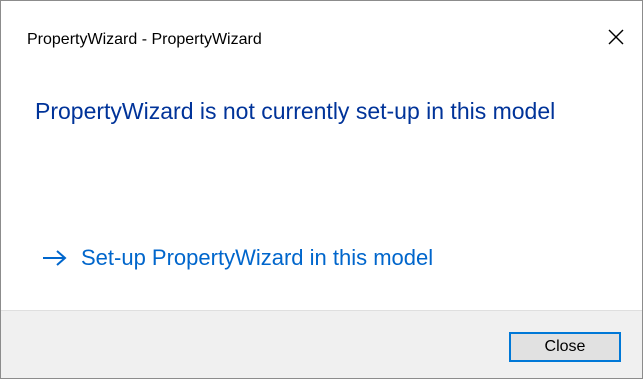 This screenshot has height=379, width=643. What do you see at coordinates (55, 258) in the screenshot?
I see `arrow-right-icon` at bounding box center [55, 258].